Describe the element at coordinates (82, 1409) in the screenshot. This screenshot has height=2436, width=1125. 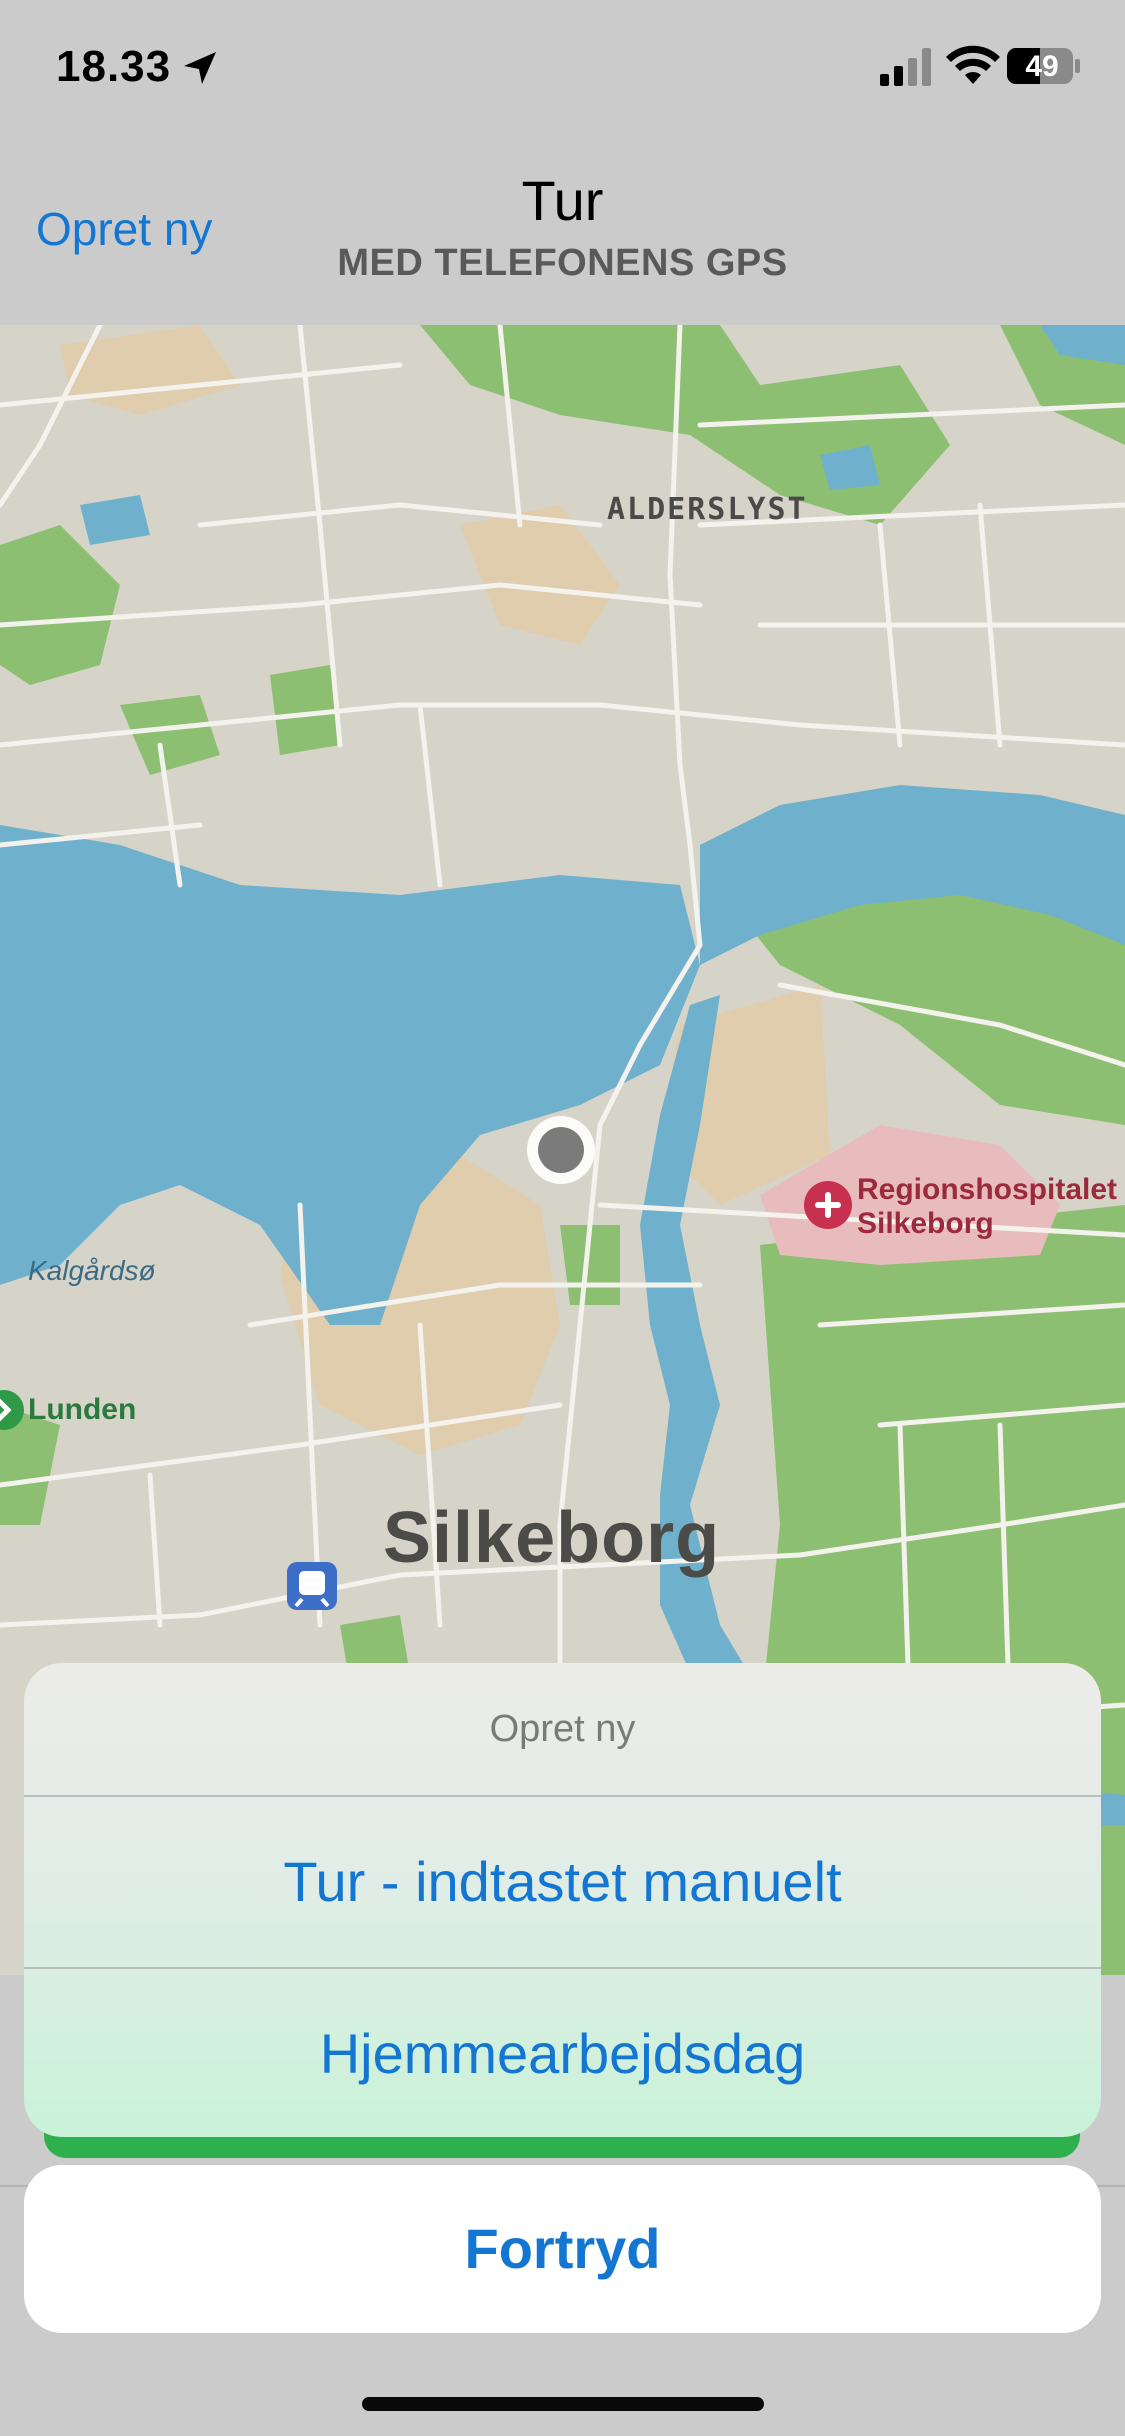
I see `map-label-lunden: Lunden` at that location.